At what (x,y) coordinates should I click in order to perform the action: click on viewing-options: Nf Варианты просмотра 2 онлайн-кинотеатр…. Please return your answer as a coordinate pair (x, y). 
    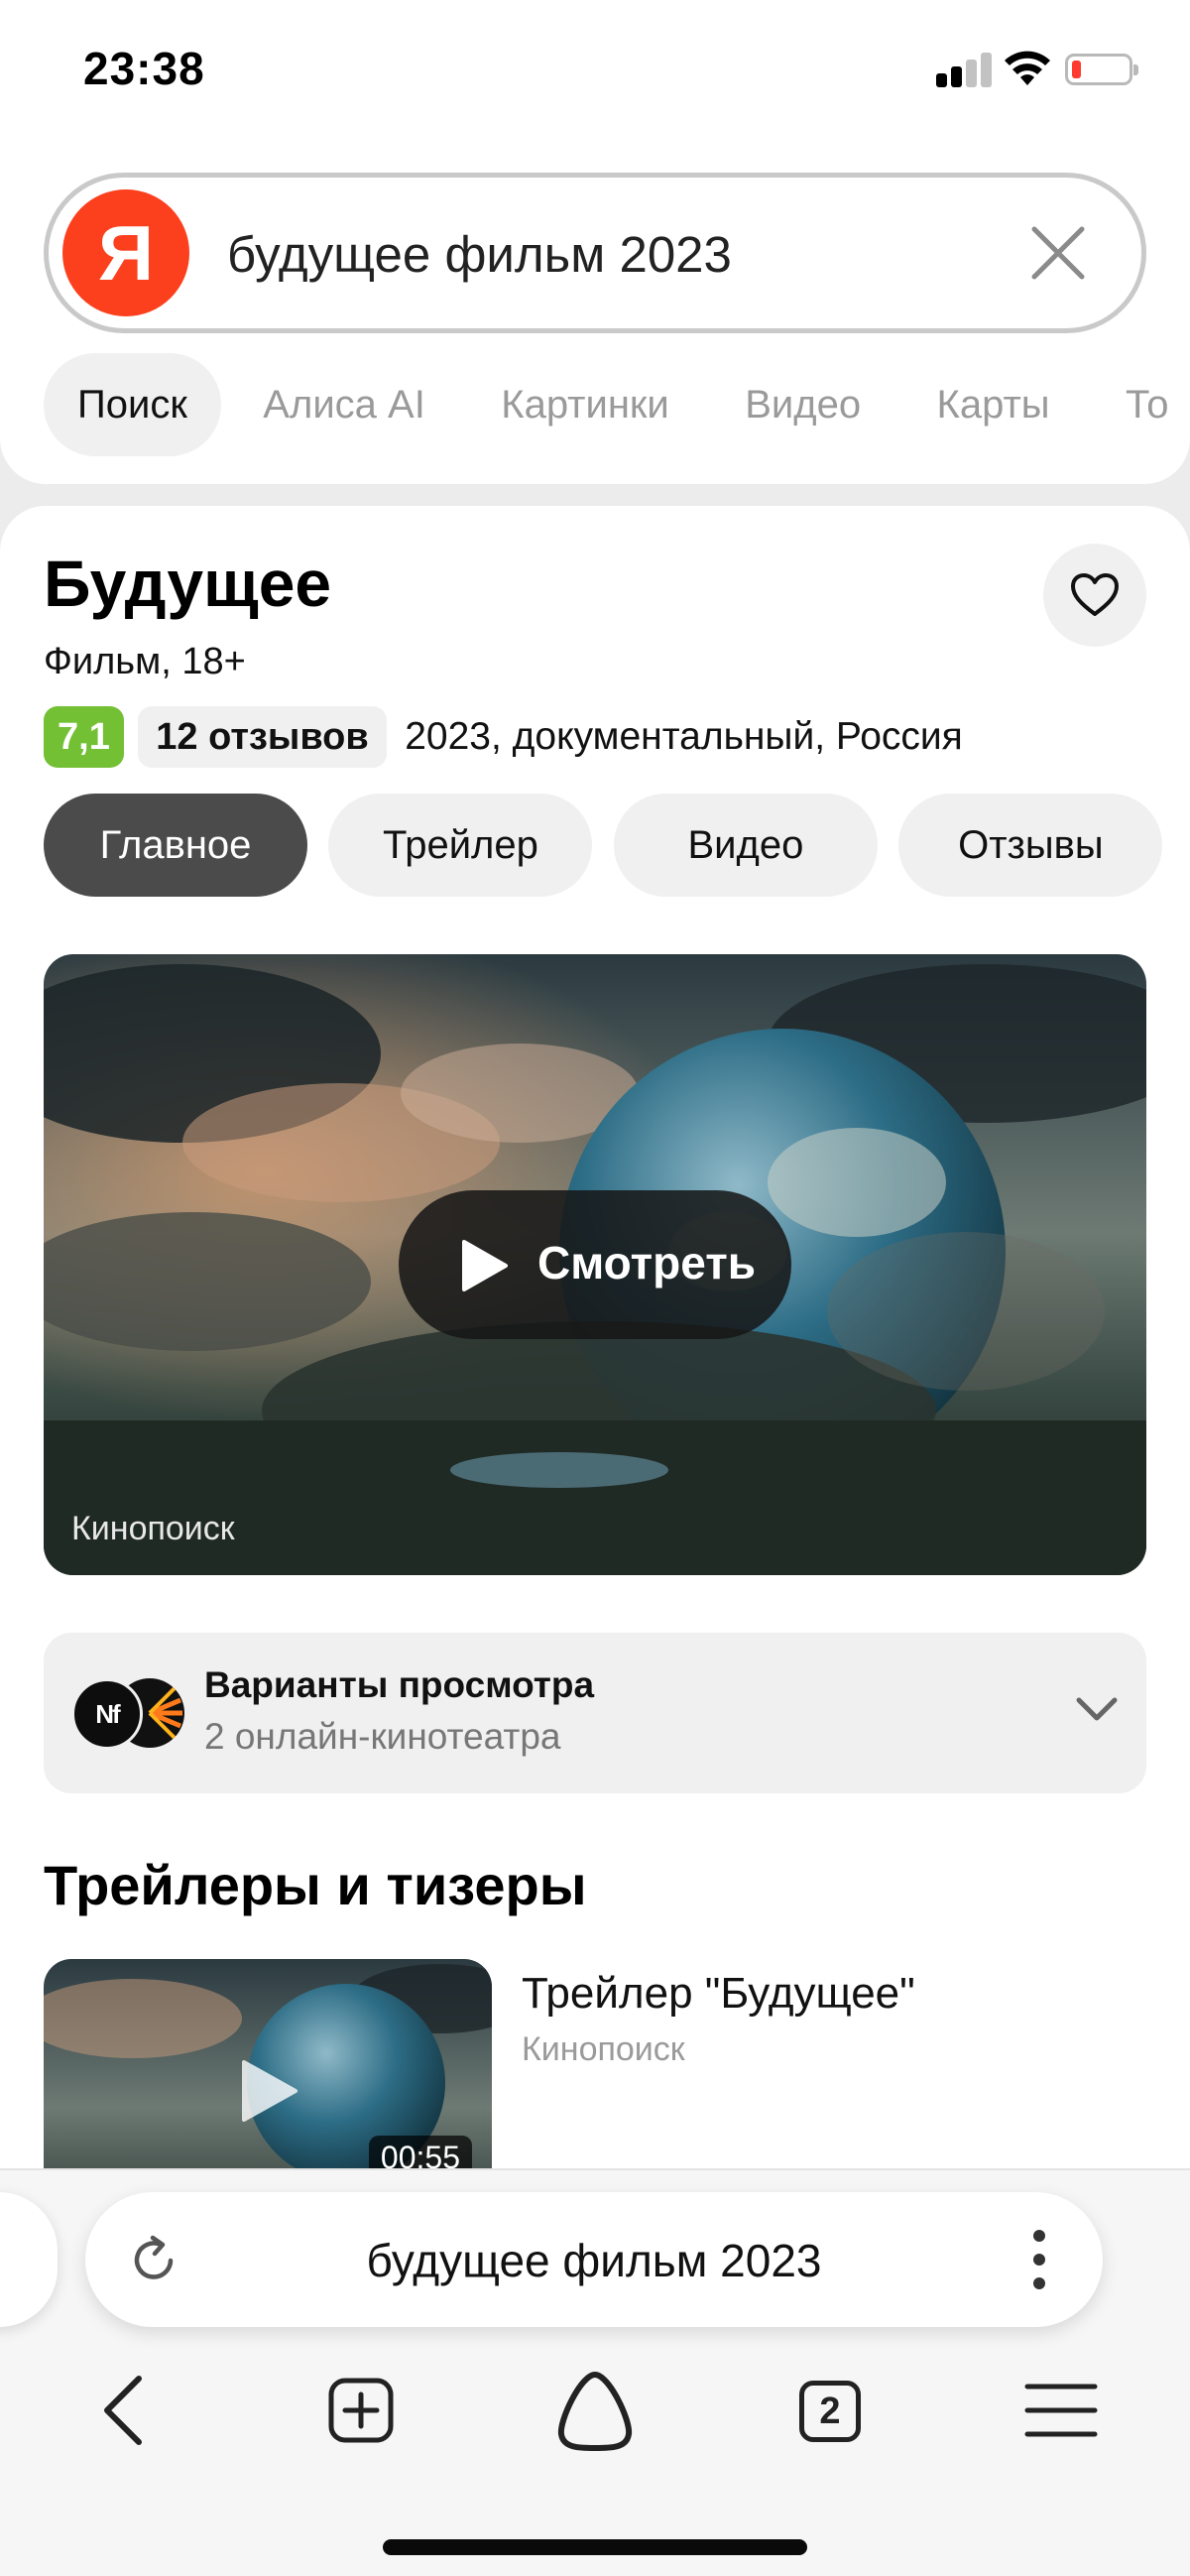
    Looking at the image, I should click on (595, 1713).